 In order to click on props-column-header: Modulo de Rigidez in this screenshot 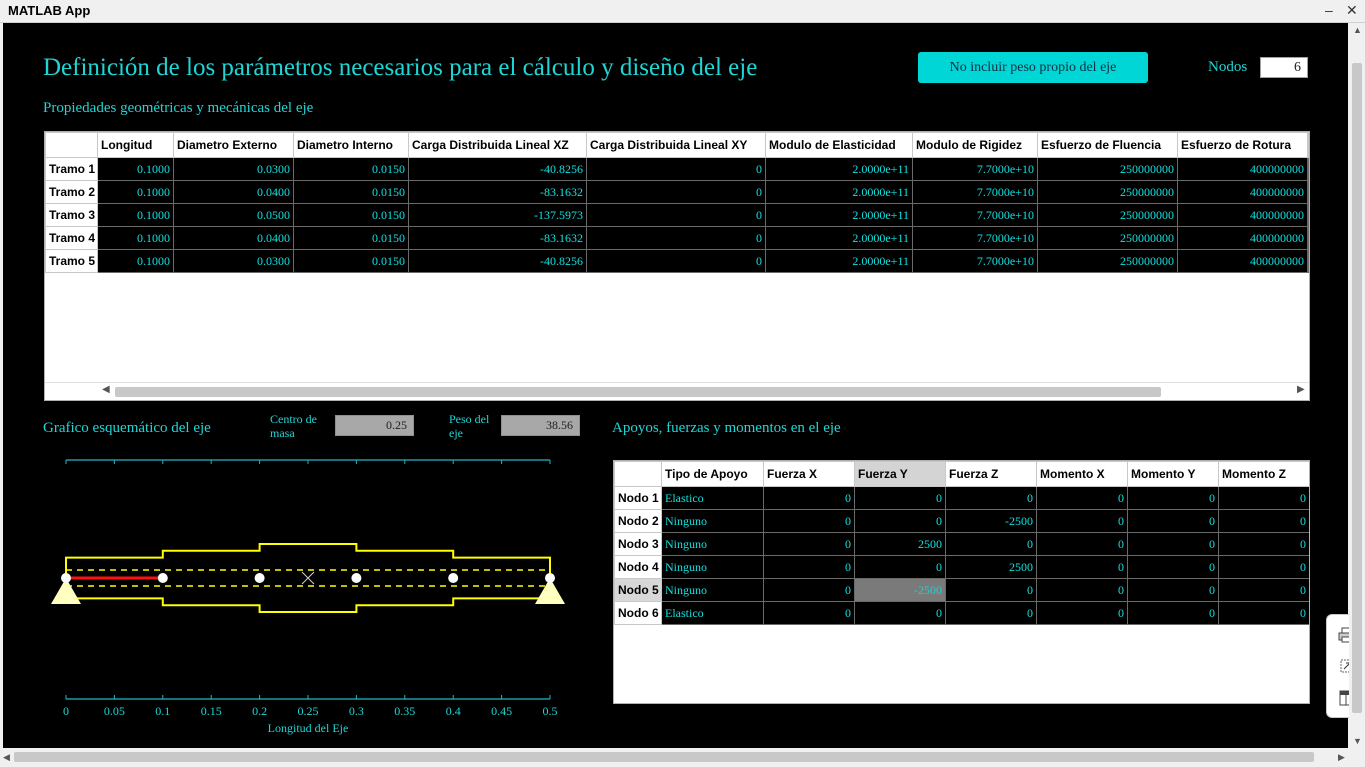, I will do `click(975, 145)`.